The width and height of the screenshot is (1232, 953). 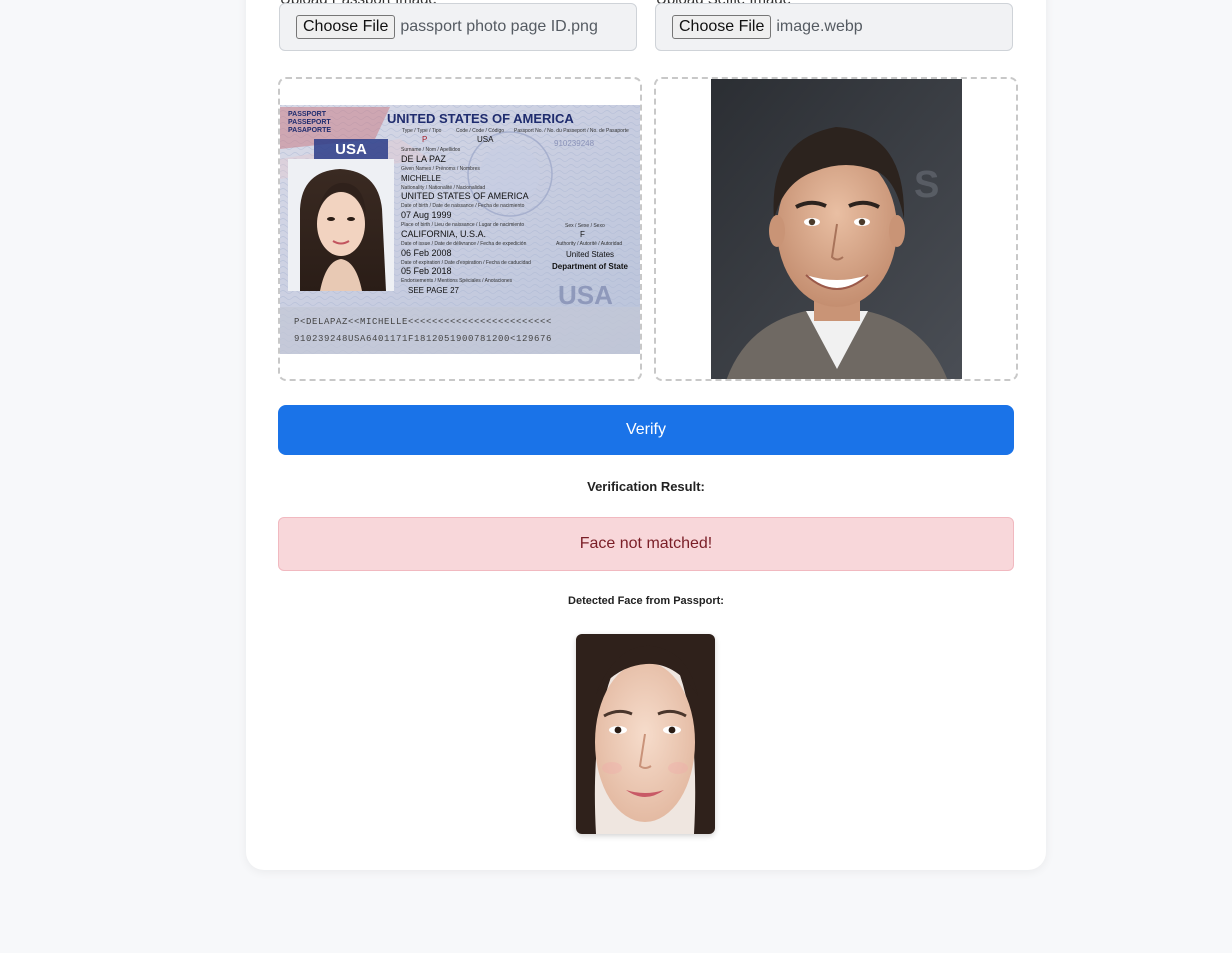 I want to click on selfie-preview: S, so click(x=836, y=229).